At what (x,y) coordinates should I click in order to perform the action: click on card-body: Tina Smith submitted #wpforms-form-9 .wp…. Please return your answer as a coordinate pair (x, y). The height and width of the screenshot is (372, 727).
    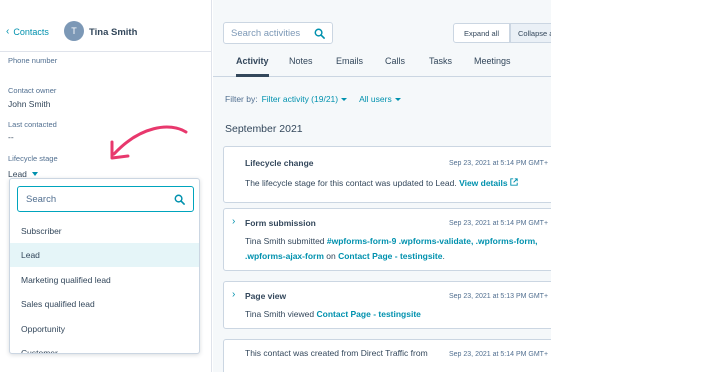
    Looking at the image, I should click on (391, 249).